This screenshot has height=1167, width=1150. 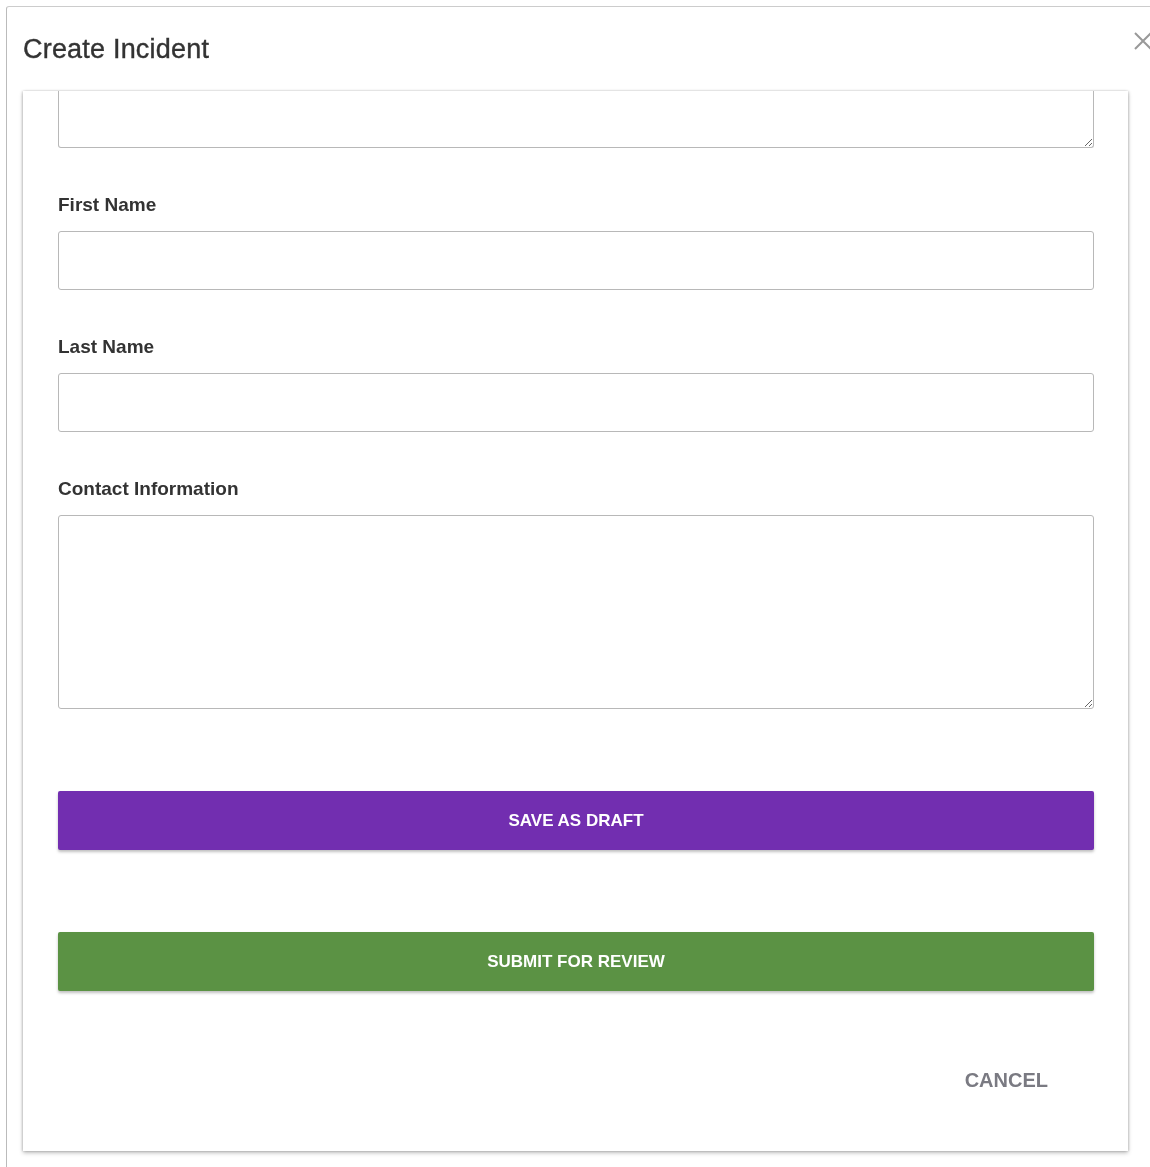 I want to click on dialog-title: Create Incident, so click(x=116, y=49).